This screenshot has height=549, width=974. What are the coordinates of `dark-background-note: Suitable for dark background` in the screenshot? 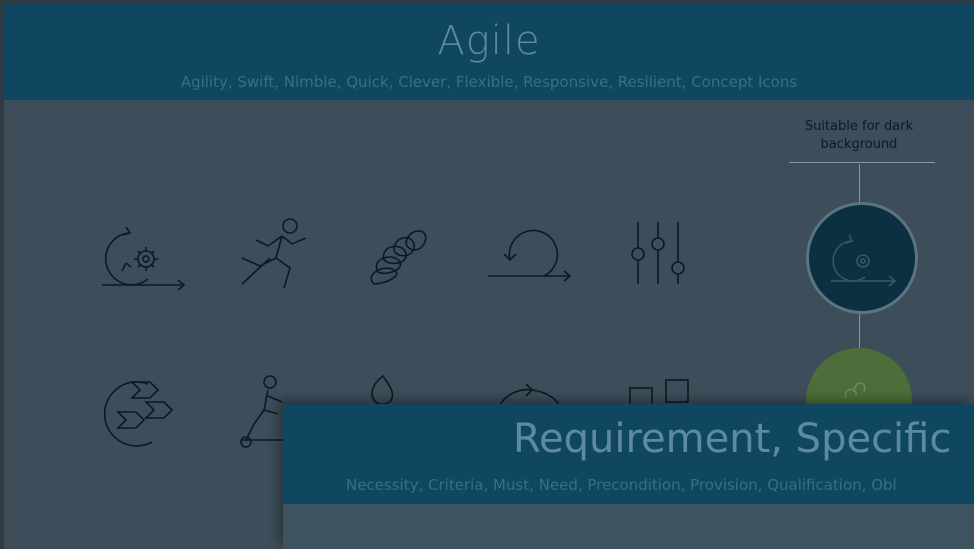 It's located at (859, 135).